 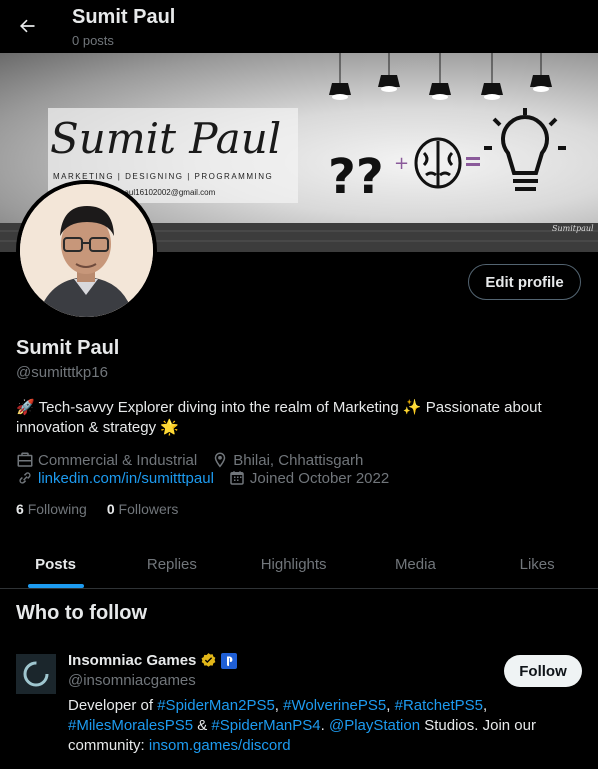 What do you see at coordinates (168, 192) in the screenshot?
I see `banner-email: paul16102002@gmail.com` at bounding box center [168, 192].